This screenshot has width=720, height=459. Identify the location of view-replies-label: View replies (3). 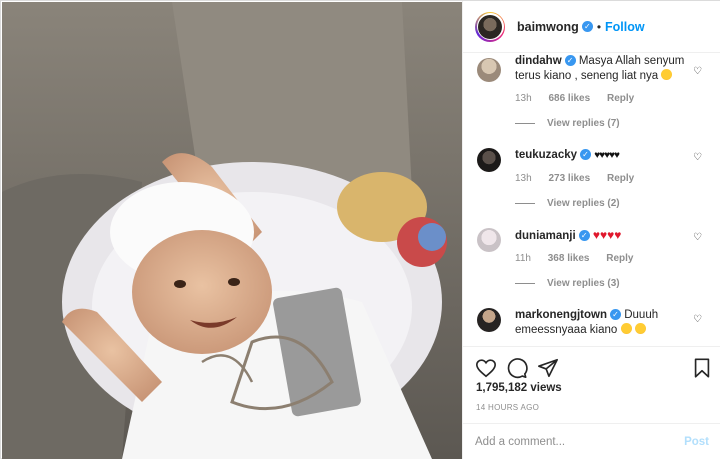
(583, 283).